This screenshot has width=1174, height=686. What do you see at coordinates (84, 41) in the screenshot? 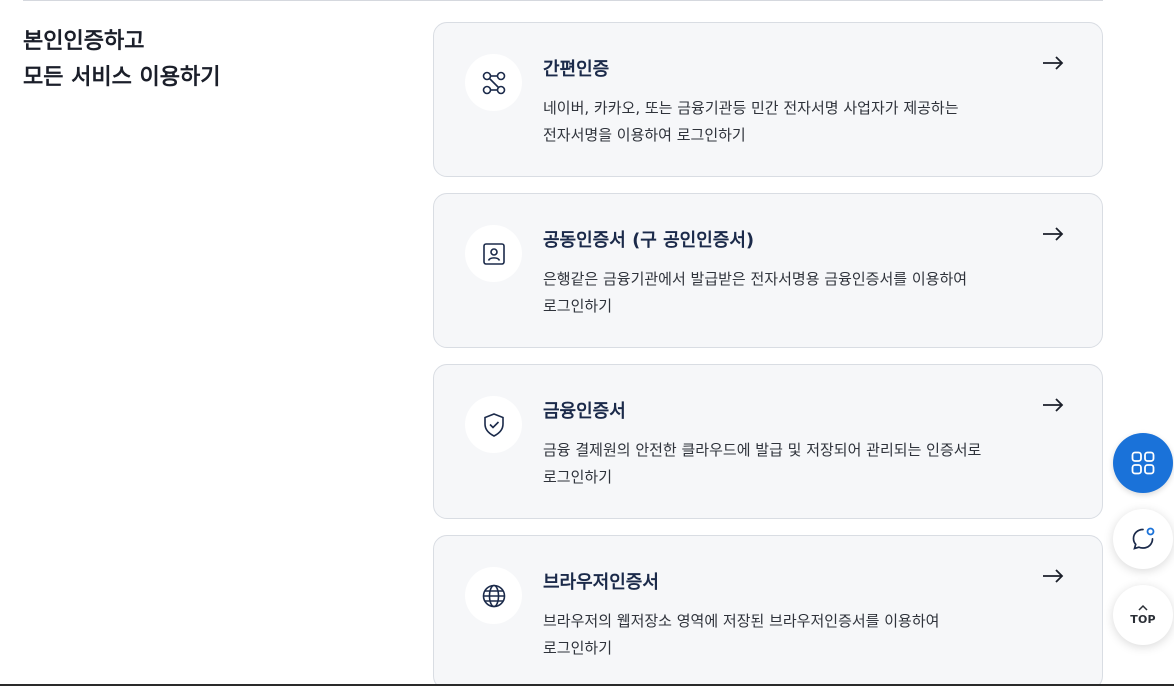
I see `heading-line-1: 본인인증하고` at bounding box center [84, 41].